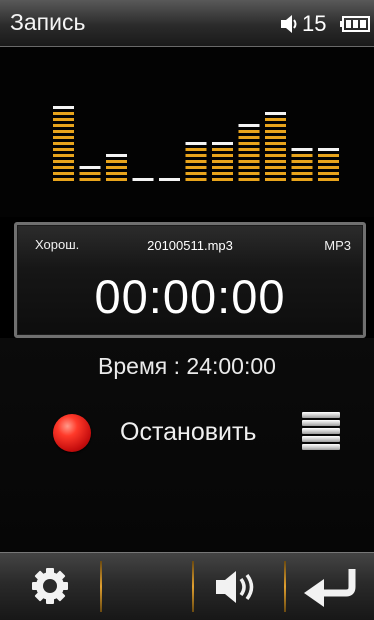  I want to click on bottom-toolbar, so click(187, 586).